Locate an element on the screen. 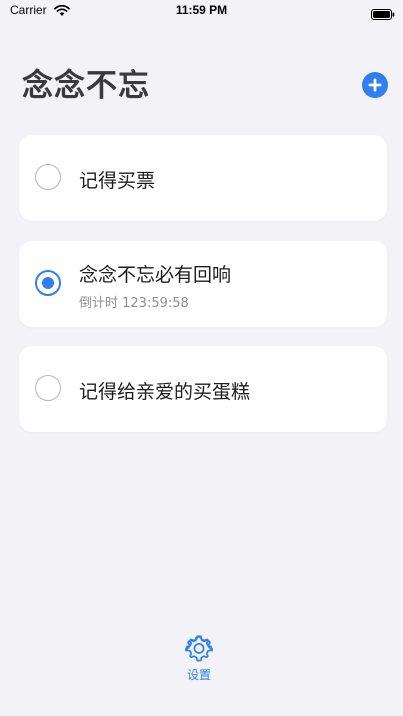  status-bar: Carrier 11:59 PM is located at coordinates (201, 11).